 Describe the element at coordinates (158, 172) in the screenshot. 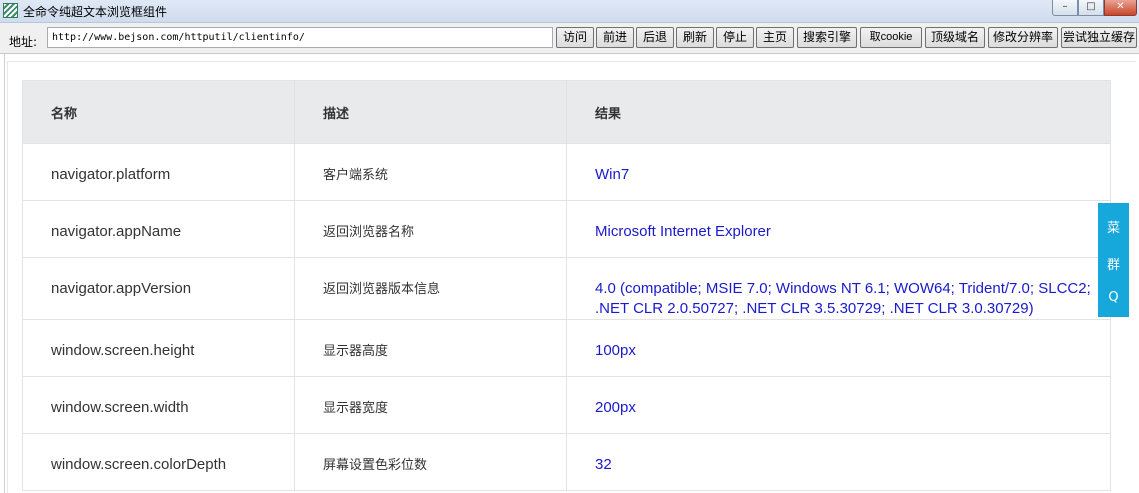

I see `row-name: navigator.platform` at that location.